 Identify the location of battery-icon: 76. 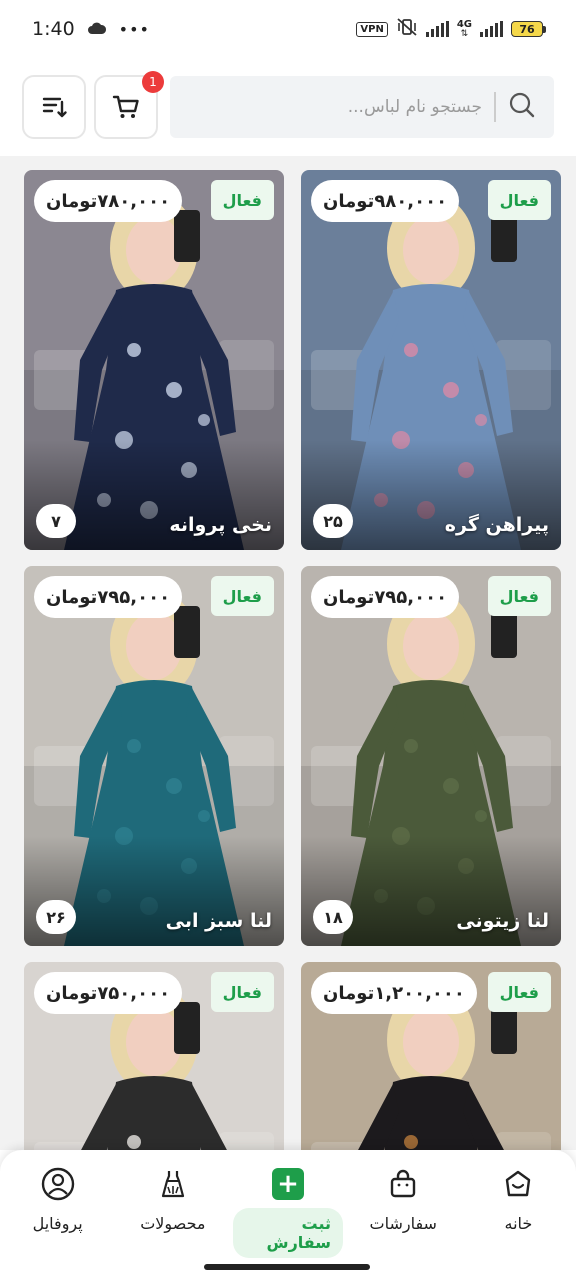
(528, 29).